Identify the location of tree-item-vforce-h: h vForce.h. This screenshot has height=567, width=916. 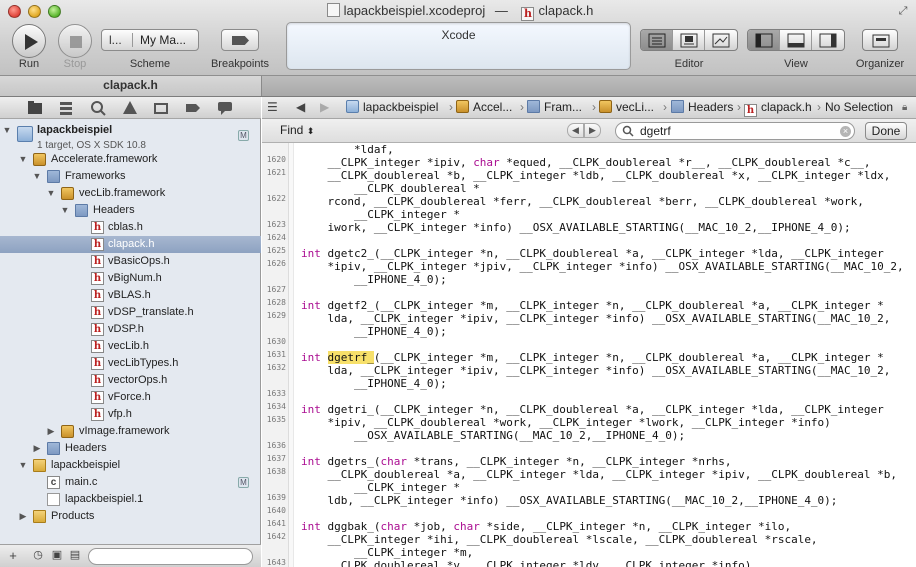
(130, 397).